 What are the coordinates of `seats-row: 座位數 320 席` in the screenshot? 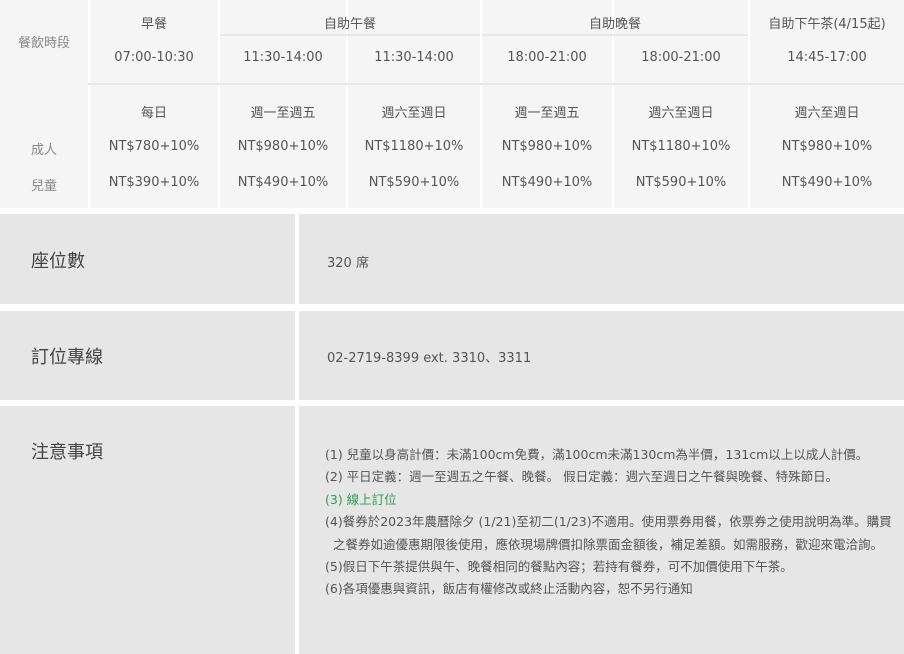 It's located at (452, 259).